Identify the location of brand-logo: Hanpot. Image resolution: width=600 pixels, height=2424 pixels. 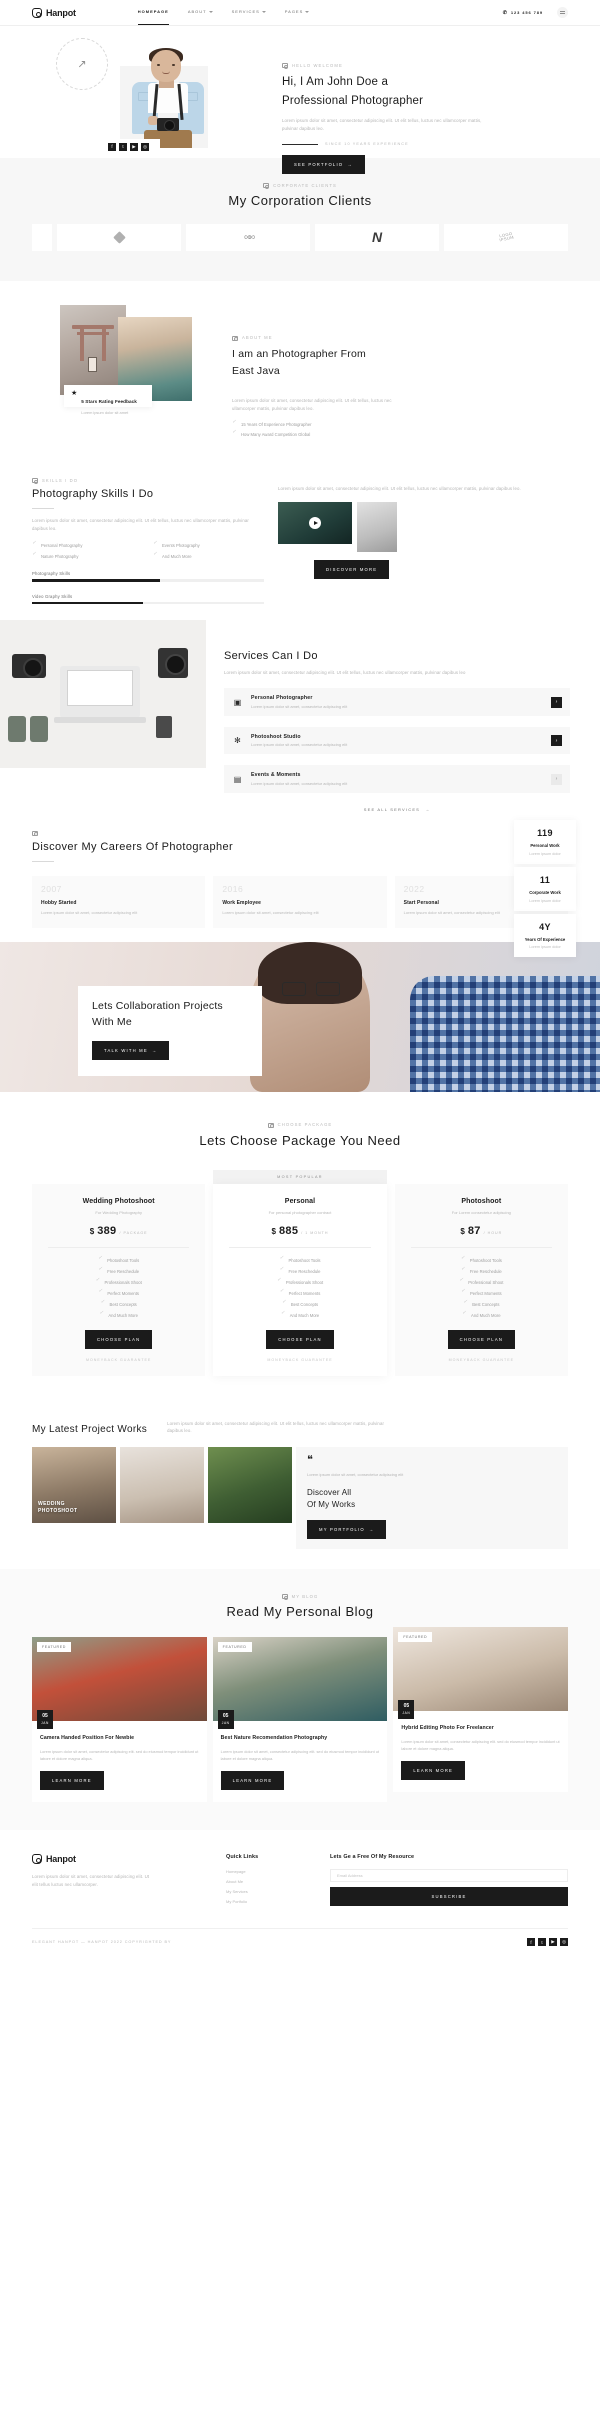
(54, 12).